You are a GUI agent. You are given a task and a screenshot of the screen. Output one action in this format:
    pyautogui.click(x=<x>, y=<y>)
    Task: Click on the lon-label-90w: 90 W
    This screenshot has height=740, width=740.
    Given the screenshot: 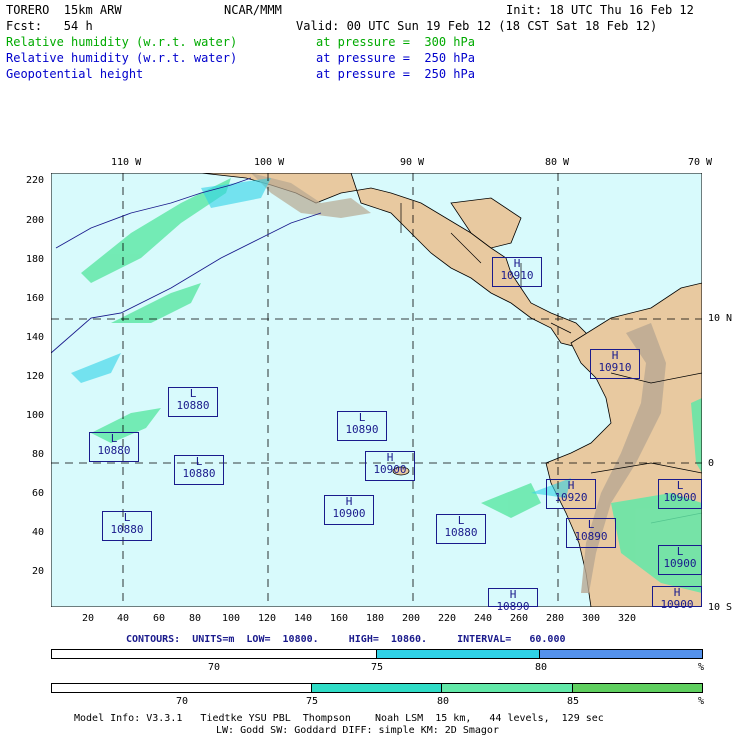 What is the action you would take?
    pyautogui.click(x=412, y=162)
    